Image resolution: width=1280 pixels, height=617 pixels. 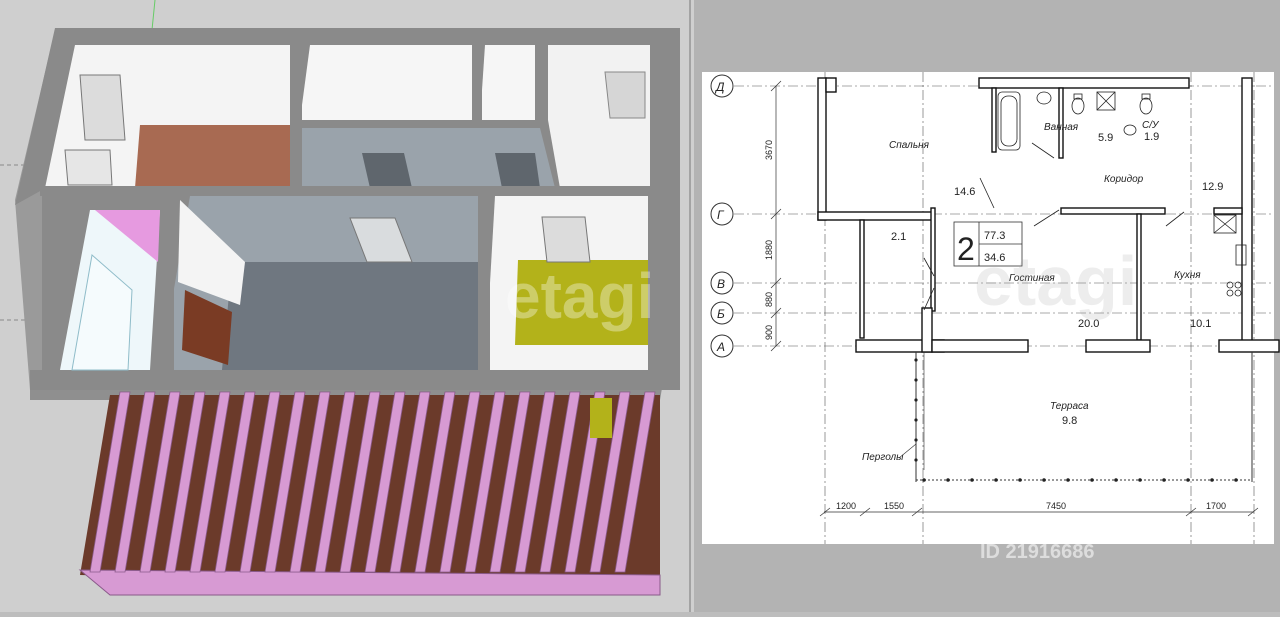 I want to click on bathroom-label: Ванная, so click(x=1061, y=127).